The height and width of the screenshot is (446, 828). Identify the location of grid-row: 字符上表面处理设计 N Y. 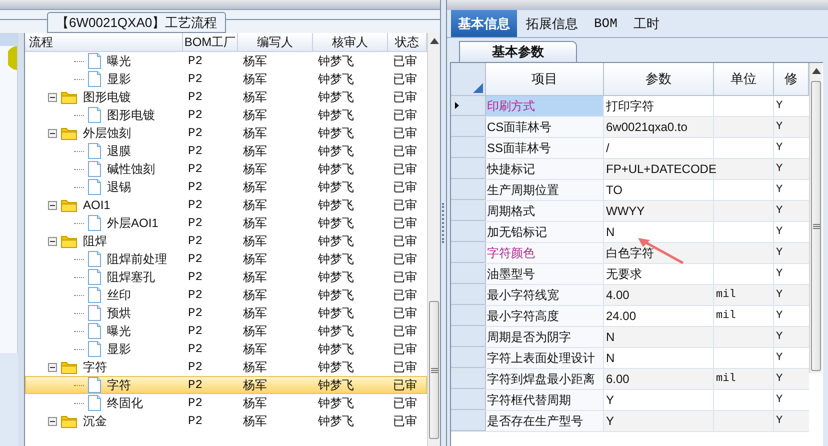
(630, 358).